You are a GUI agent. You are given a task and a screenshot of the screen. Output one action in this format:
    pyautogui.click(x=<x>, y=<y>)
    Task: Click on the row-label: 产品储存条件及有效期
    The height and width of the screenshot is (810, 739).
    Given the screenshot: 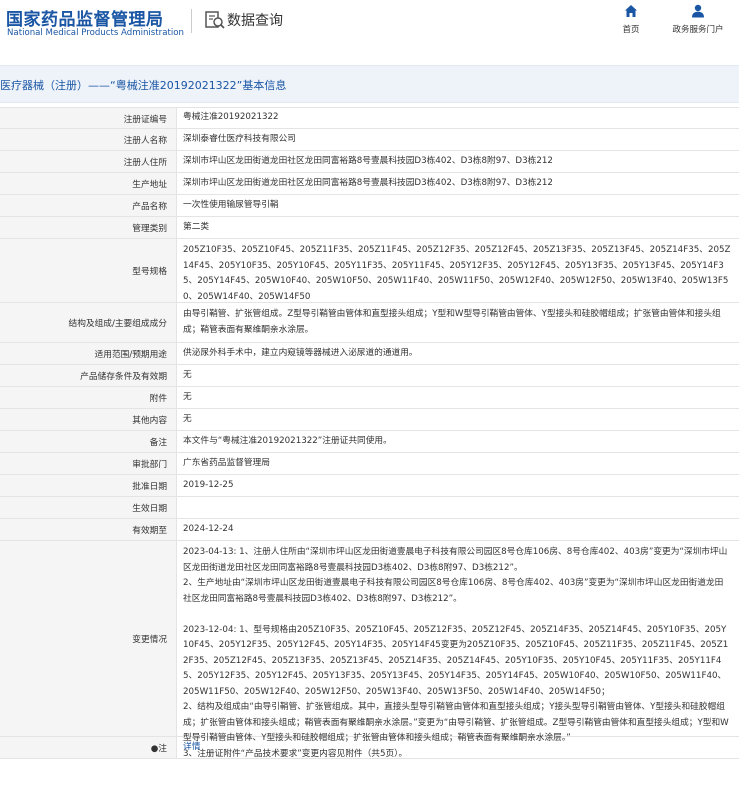 What is the action you would take?
    pyautogui.click(x=88, y=375)
    